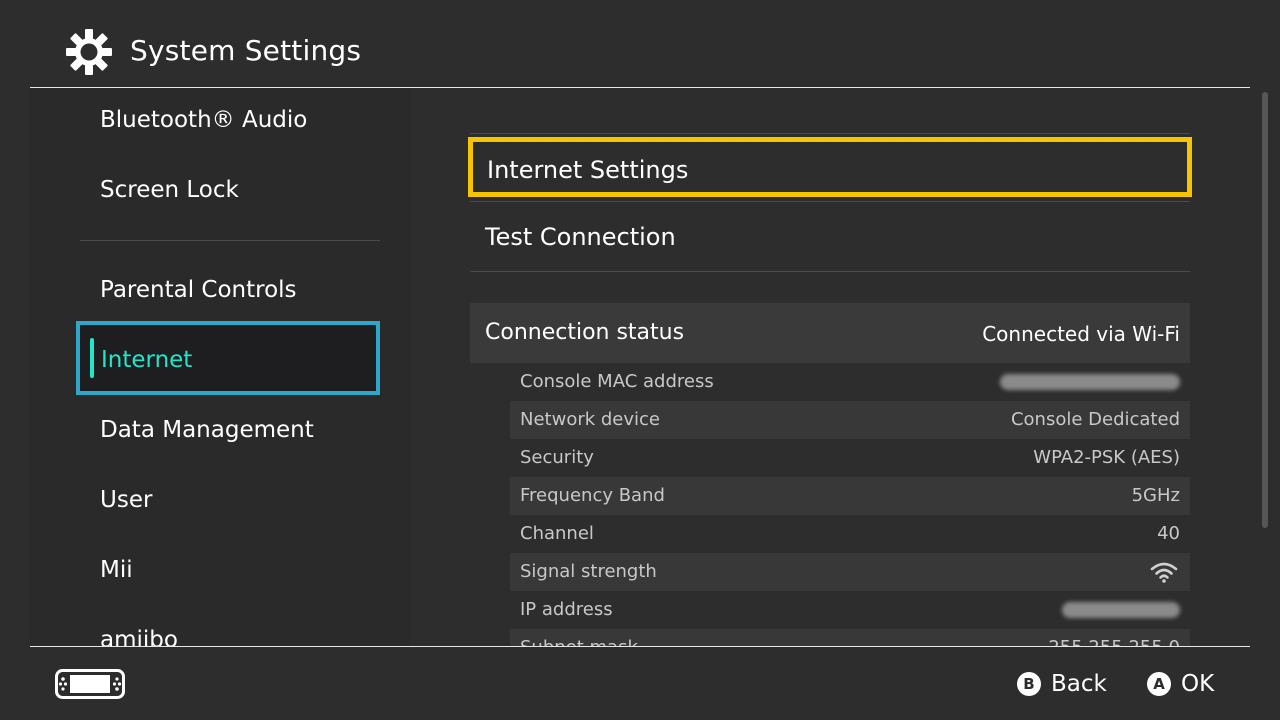 The image size is (1280, 720). What do you see at coordinates (1029, 684) in the screenshot?
I see `b-button-icon: B` at bounding box center [1029, 684].